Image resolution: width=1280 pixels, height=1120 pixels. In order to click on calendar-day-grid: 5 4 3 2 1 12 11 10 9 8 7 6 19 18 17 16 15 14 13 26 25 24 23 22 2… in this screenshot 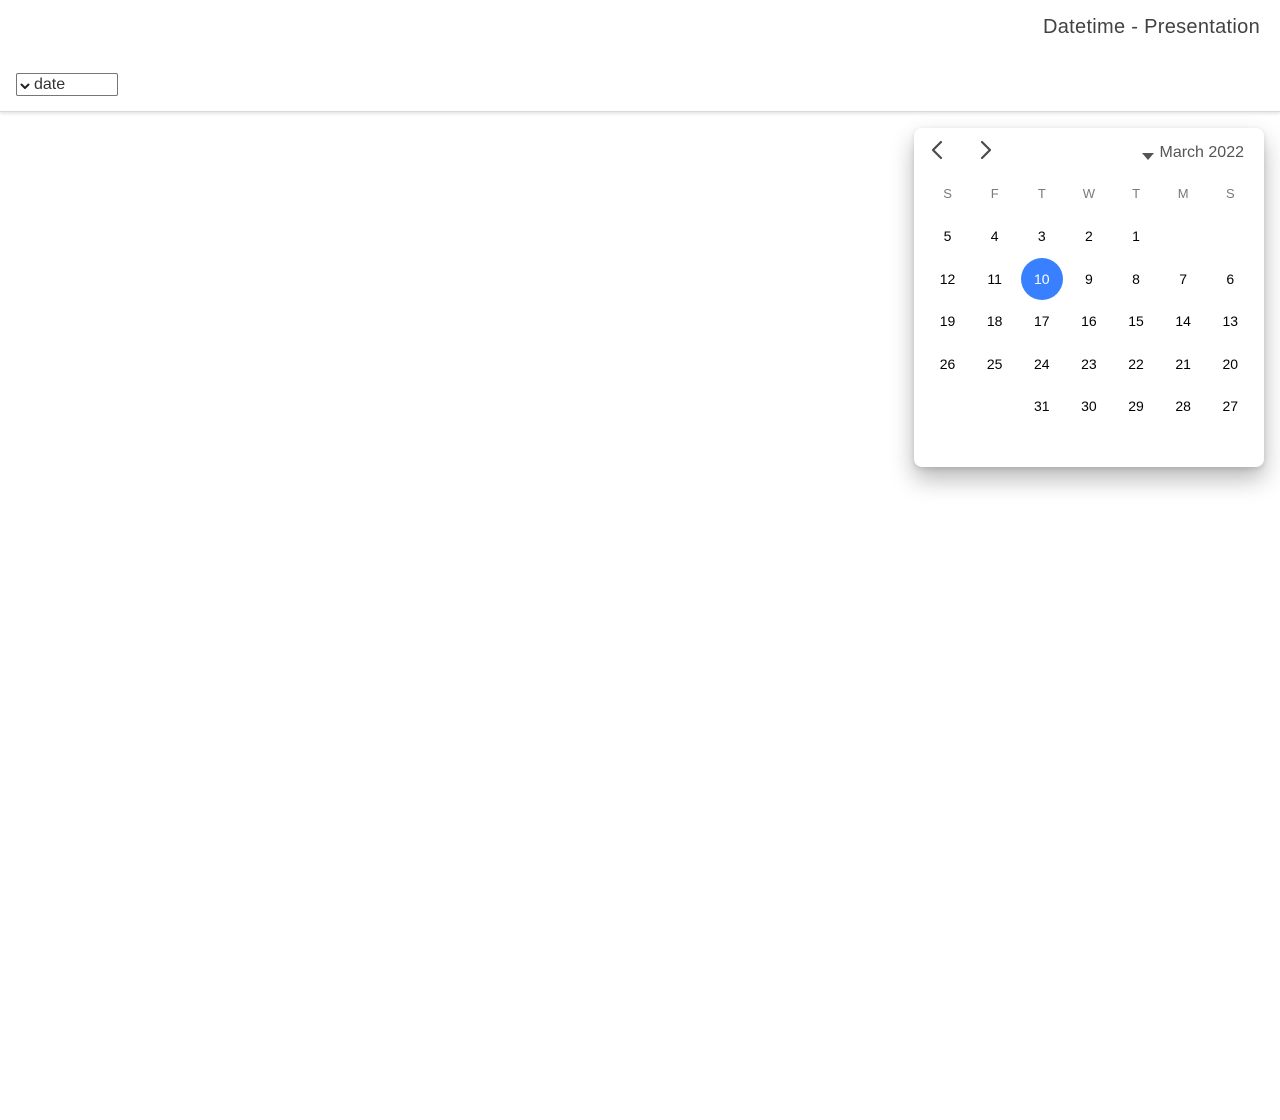, I will do `click(1089, 321)`.